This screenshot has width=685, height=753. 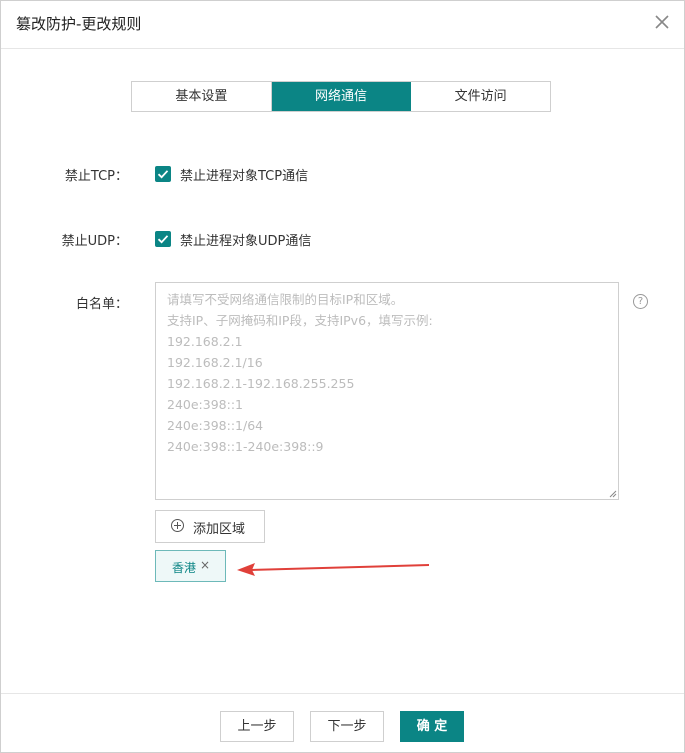 I want to click on annotation-arrow, so click(x=333, y=569).